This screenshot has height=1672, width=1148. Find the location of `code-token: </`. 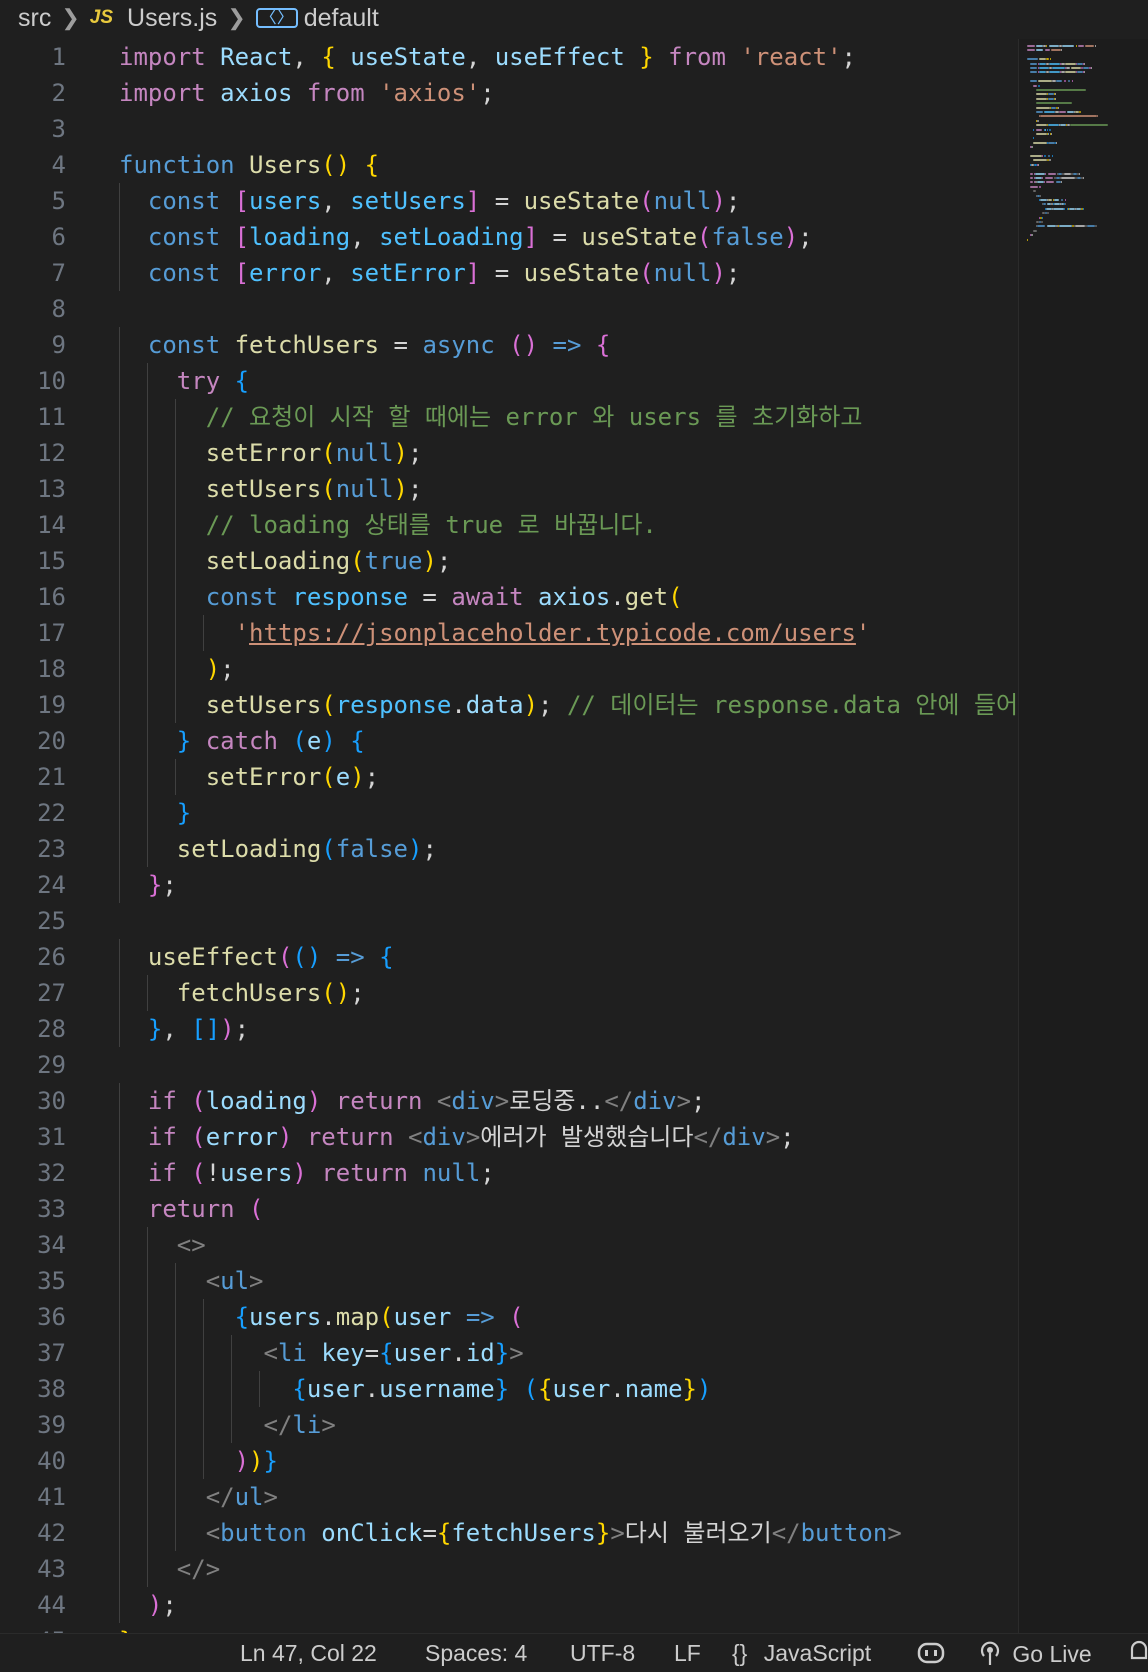

code-token: </ is located at coordinates (220, 1497).